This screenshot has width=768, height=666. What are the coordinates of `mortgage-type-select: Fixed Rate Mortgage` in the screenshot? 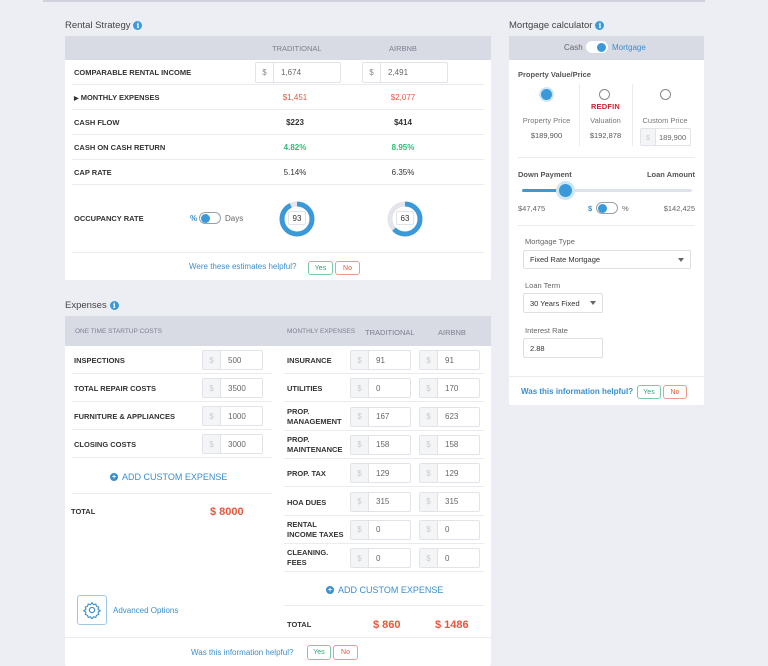 It's located at (607, 259).